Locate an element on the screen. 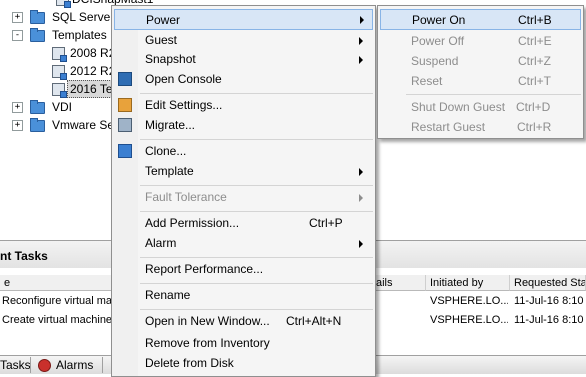 This screenshot has height=377, width=586. menu-item-template: Template is located at coordinates (243, 171).